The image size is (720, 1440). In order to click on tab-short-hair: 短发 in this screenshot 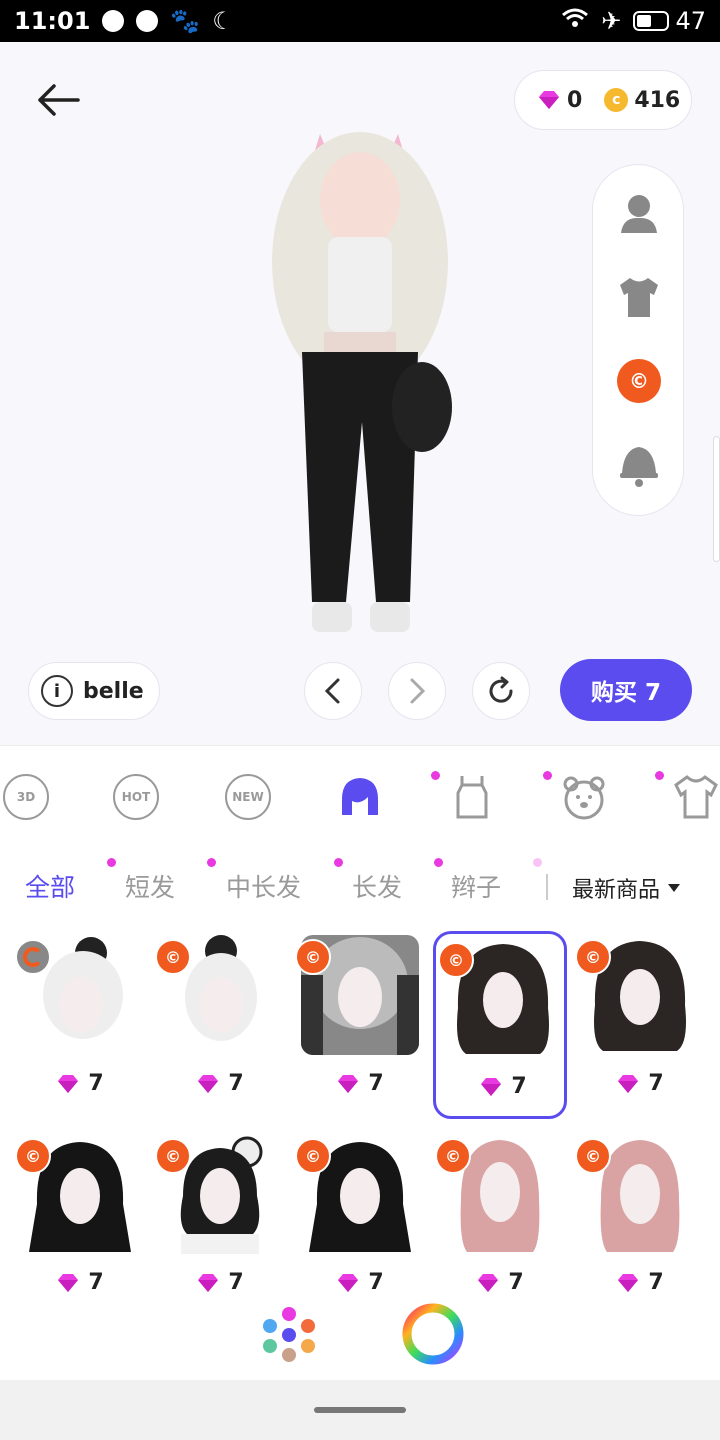, I will do `click(150, 886)`.